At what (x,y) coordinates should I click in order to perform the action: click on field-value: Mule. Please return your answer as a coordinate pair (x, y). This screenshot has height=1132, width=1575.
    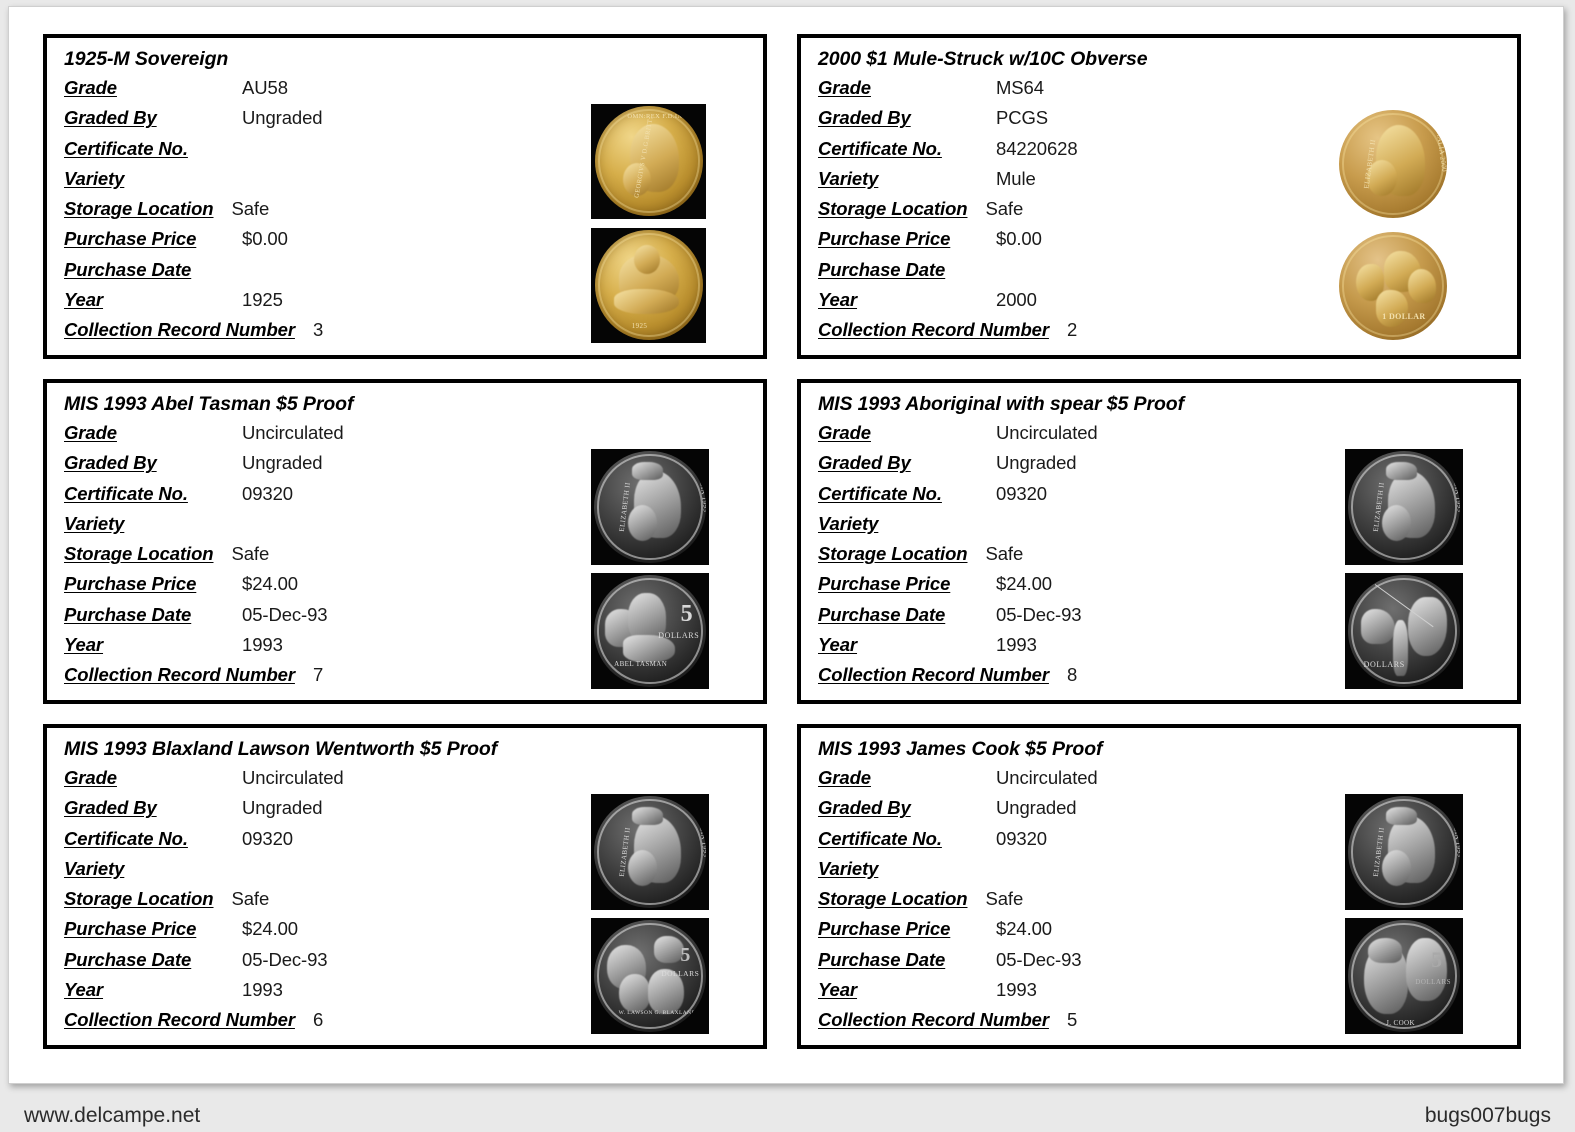
    Looking at the image, I should click on (1016, 178).